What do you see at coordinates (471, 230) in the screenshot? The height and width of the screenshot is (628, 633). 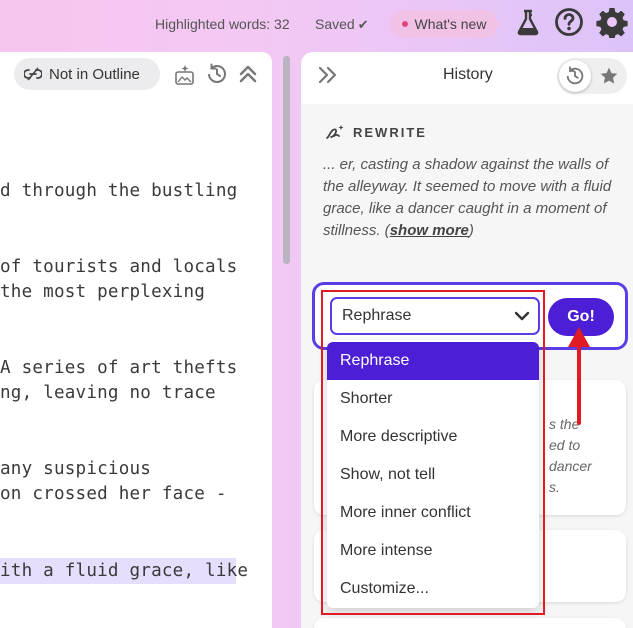 I see `rewrite-preview-close: )` at bounding box center [471, 230].